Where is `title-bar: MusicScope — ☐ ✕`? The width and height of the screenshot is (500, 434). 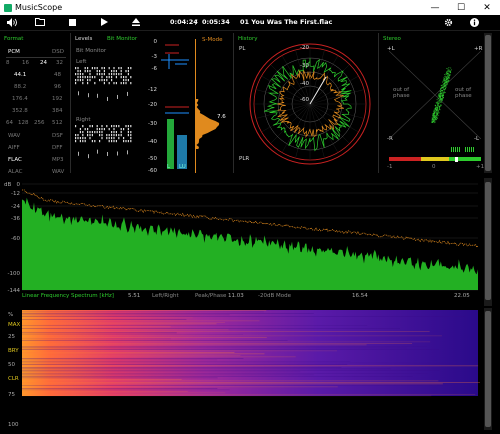 title-bar: MusicScope — ☐ ✕ is located at coordinates (250, 7).